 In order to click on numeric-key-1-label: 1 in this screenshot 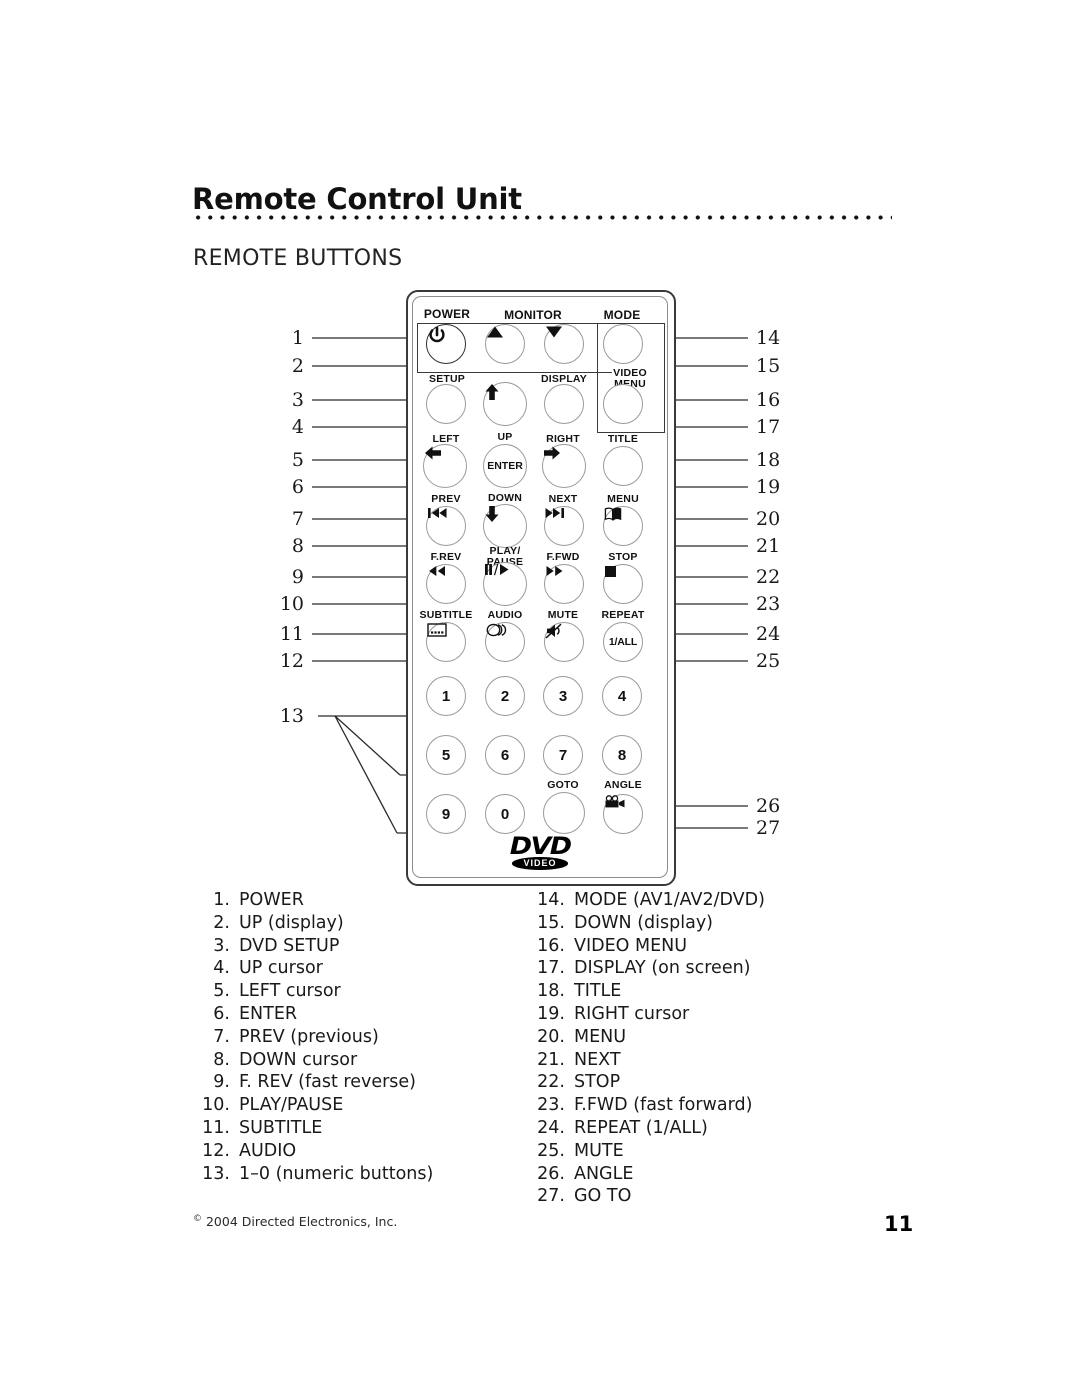, I will do `click(446, 696)`.